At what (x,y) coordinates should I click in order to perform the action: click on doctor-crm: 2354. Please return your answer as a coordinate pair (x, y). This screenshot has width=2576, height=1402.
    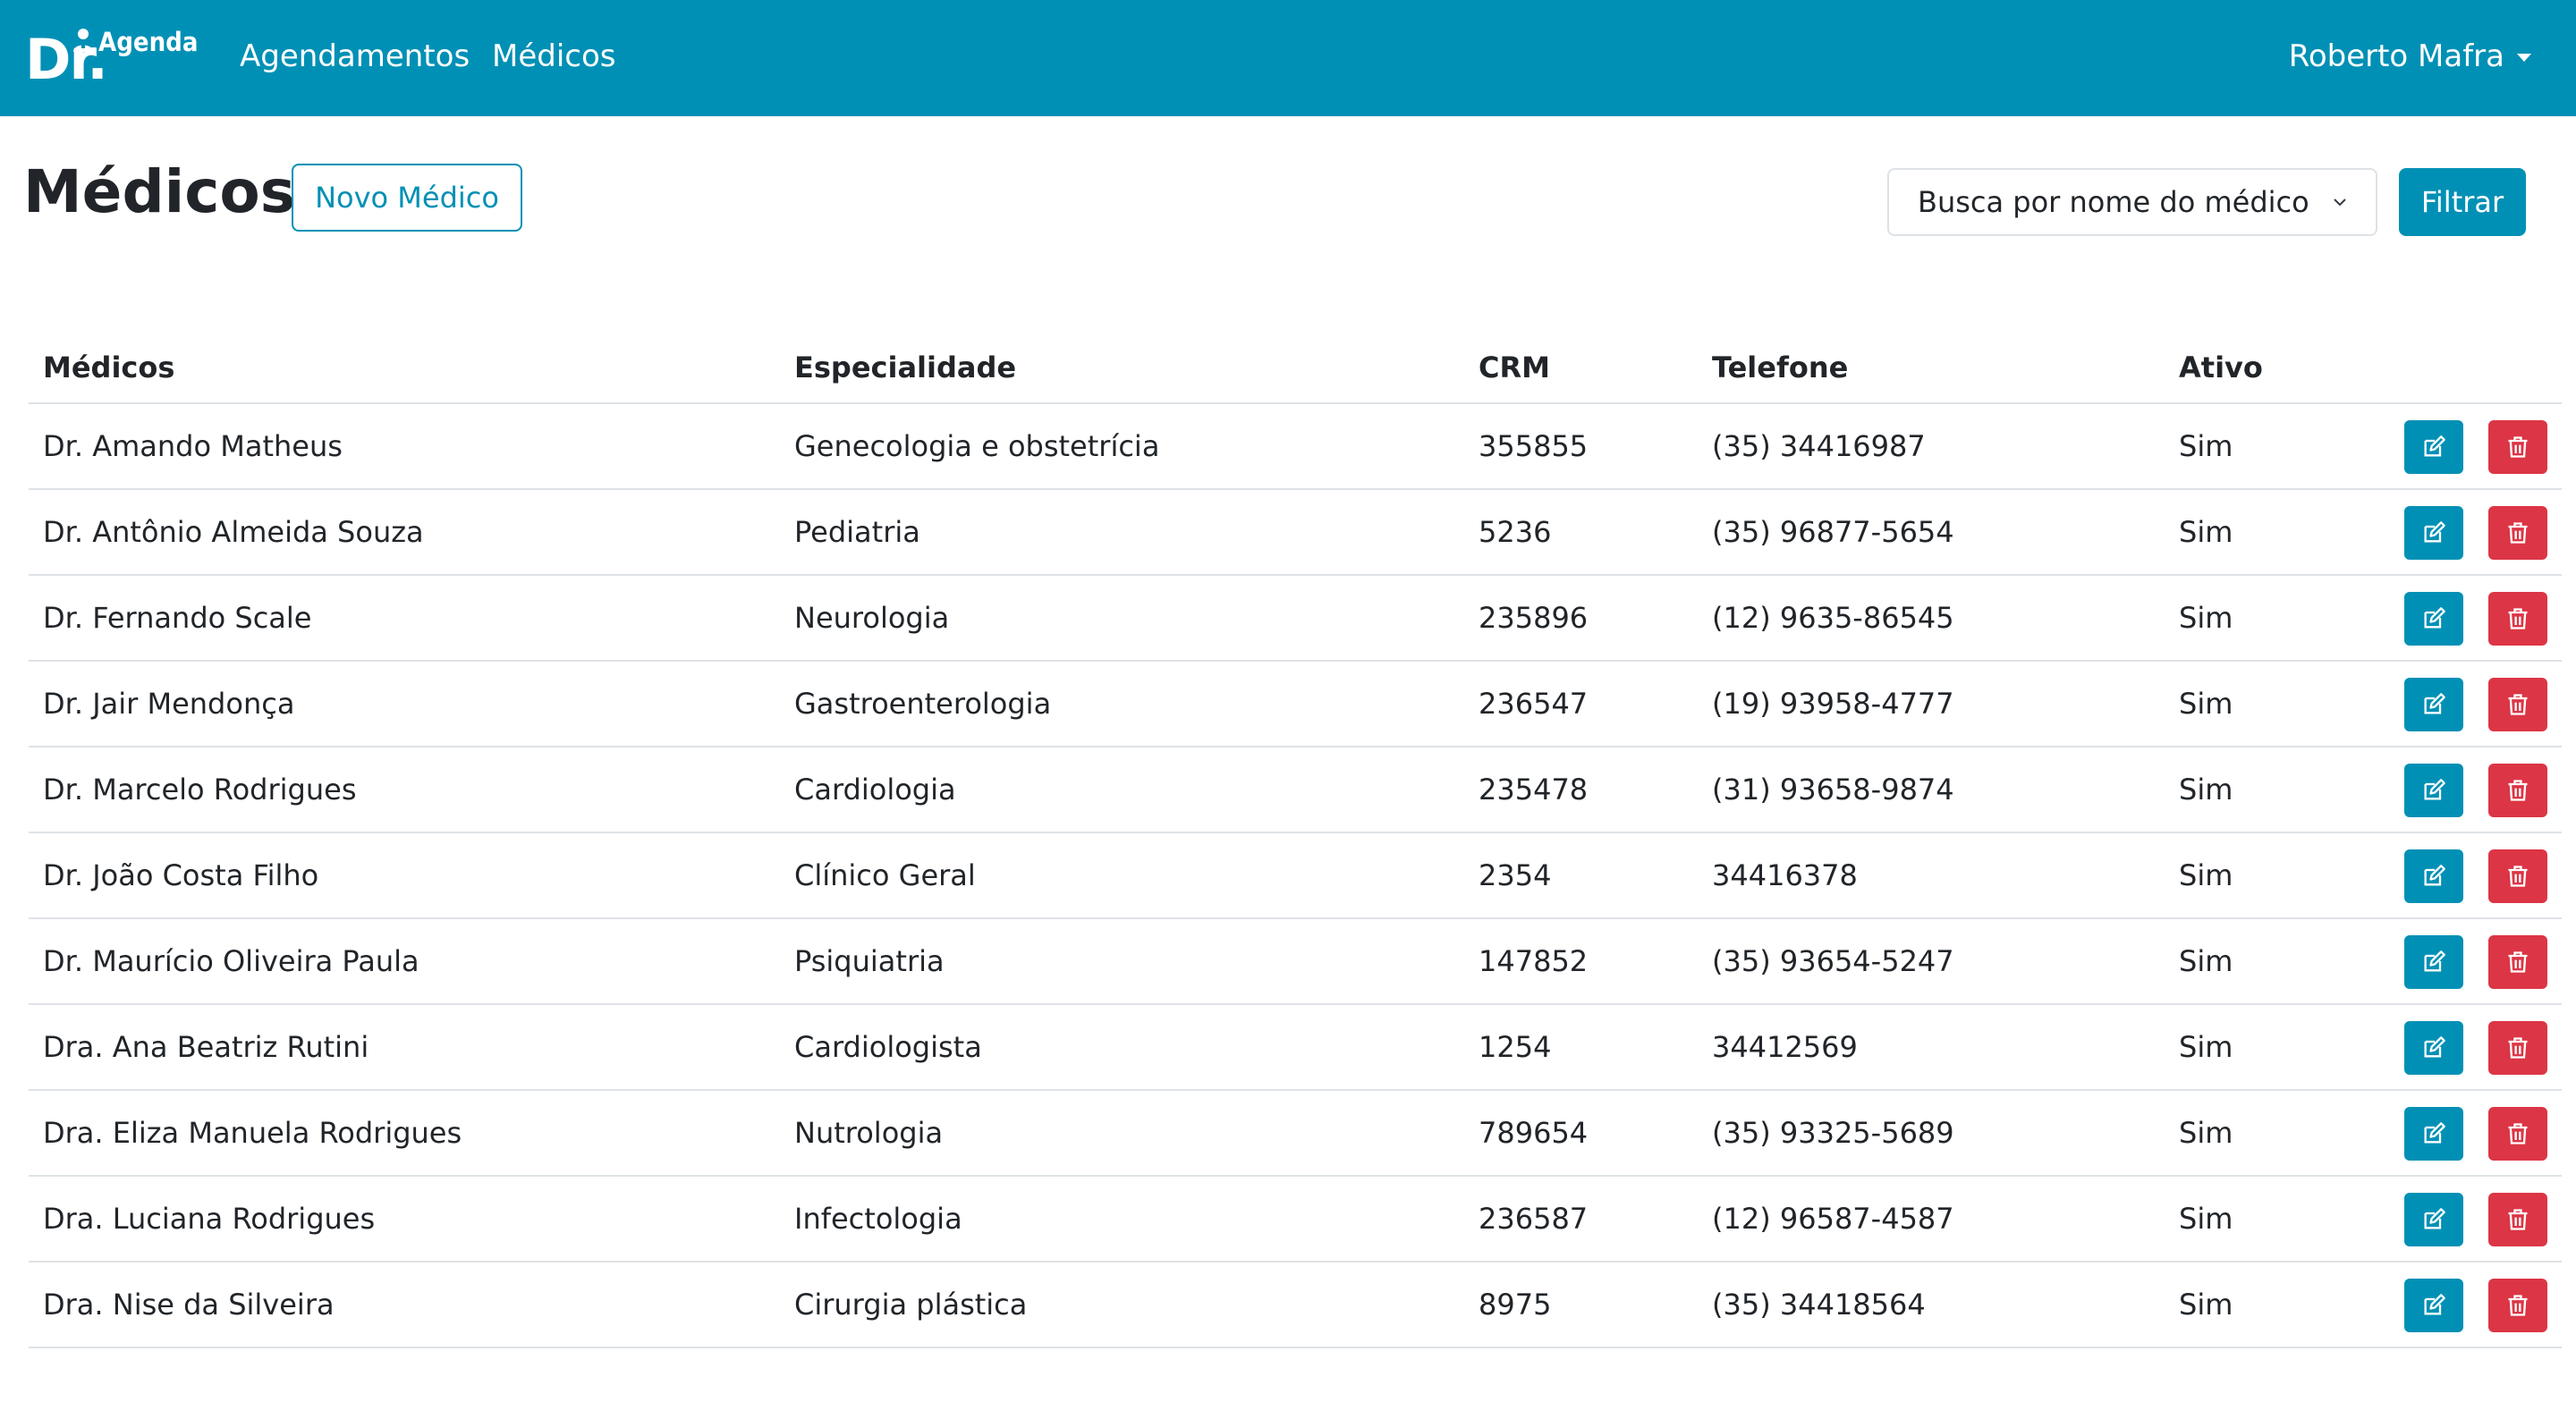
    Looking at the image, I should click on (1515, 875).